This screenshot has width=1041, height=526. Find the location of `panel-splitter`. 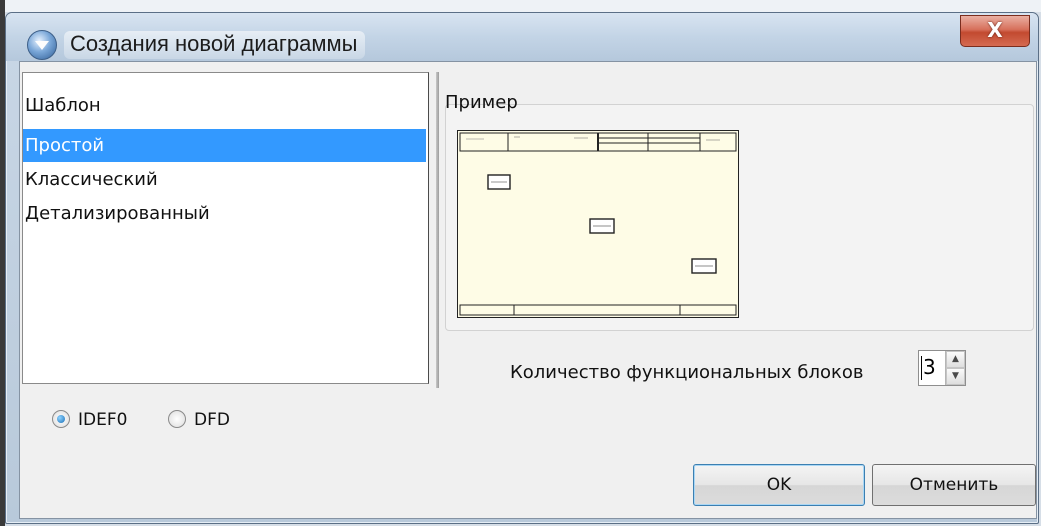

panel-splitter is located at coordinates (437, 230).